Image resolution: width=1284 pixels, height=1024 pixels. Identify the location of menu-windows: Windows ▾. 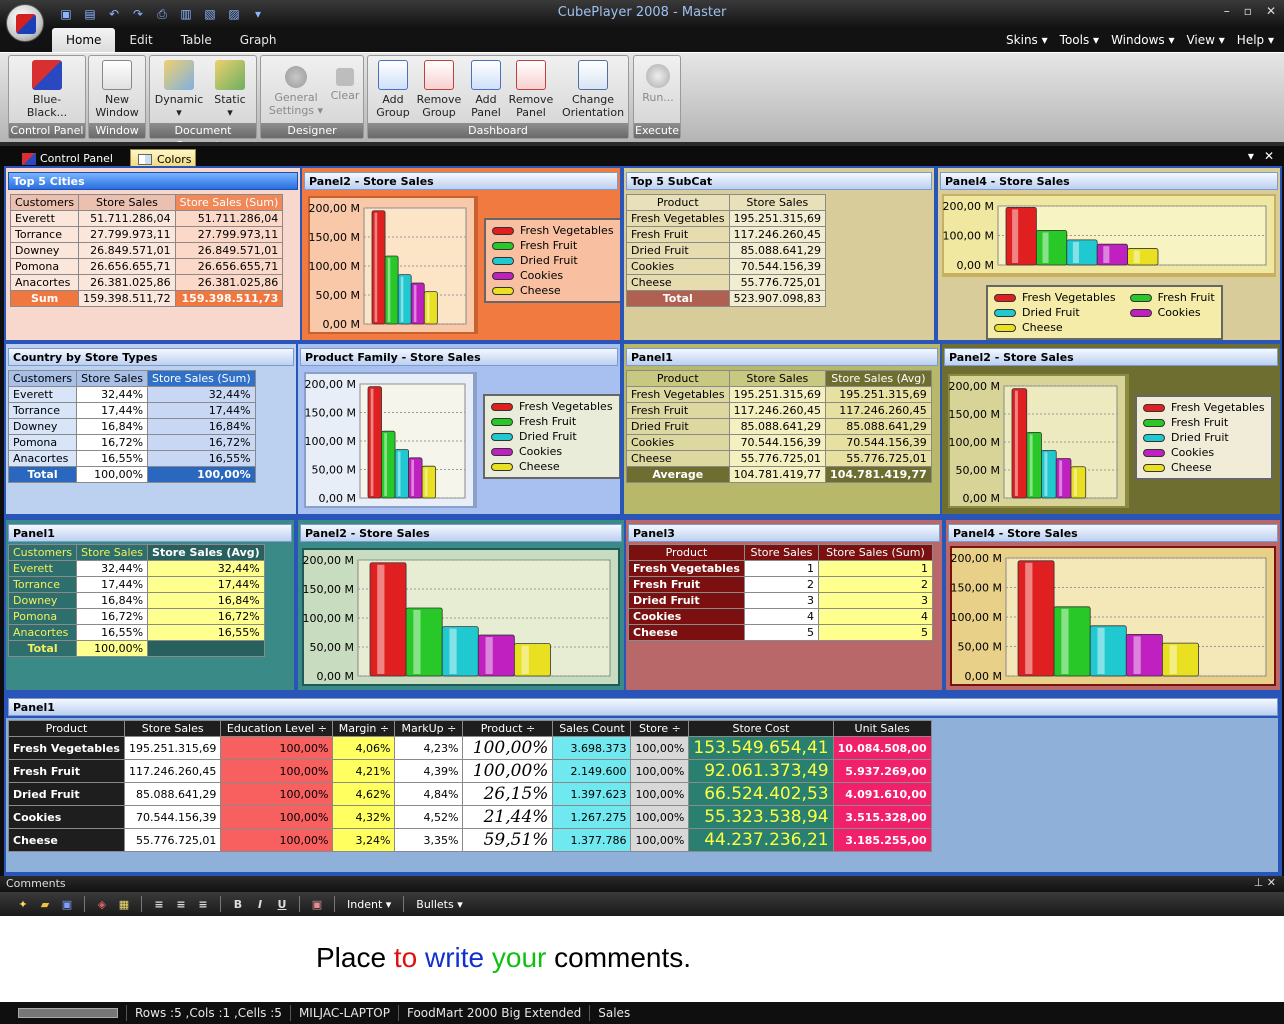
(1142, 40).